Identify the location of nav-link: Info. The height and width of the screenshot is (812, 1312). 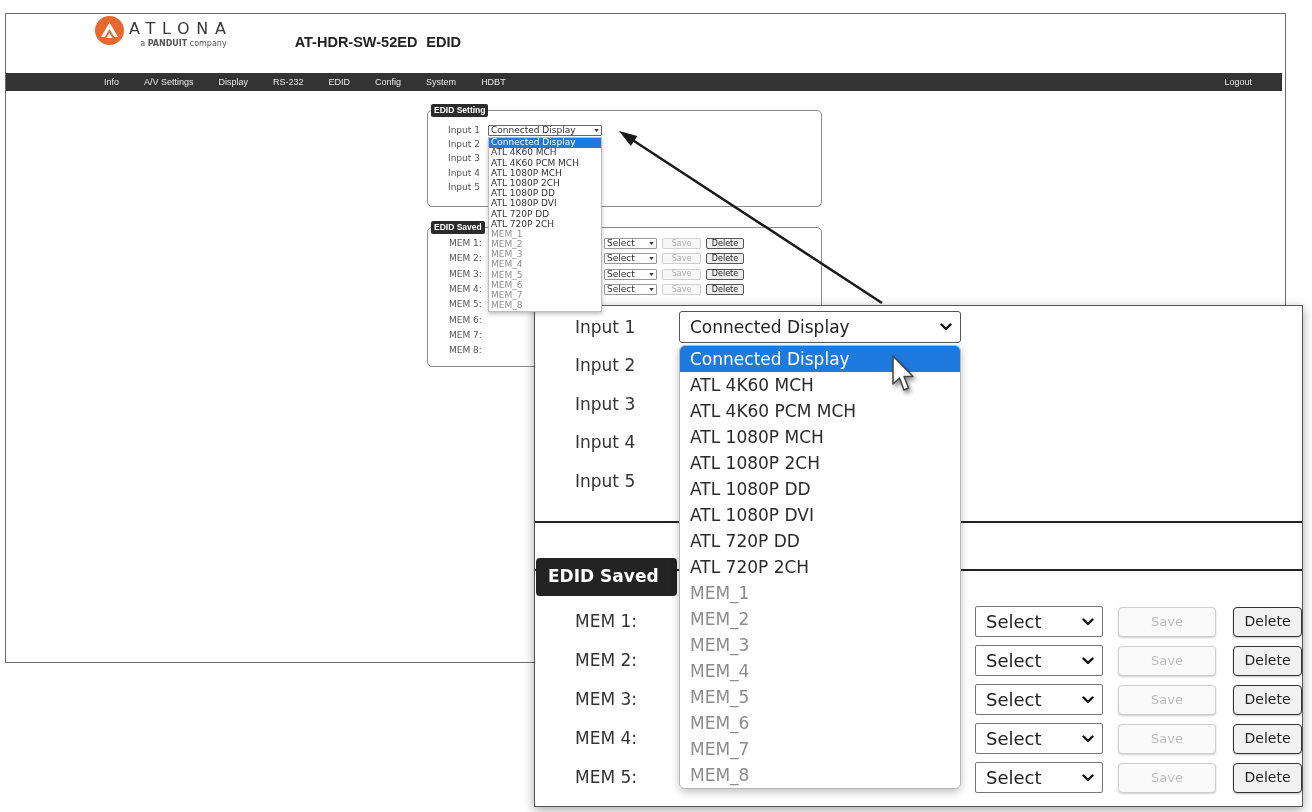
(111, 82).